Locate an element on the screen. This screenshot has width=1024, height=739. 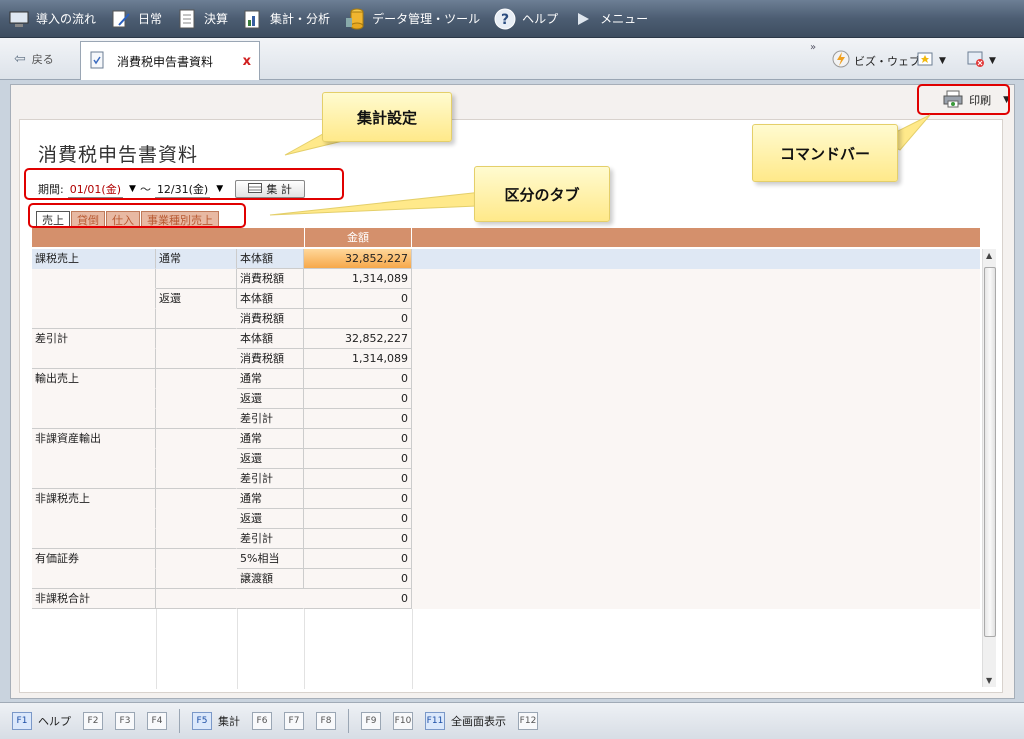
callout-pointers is located at coordinates (600, 165).